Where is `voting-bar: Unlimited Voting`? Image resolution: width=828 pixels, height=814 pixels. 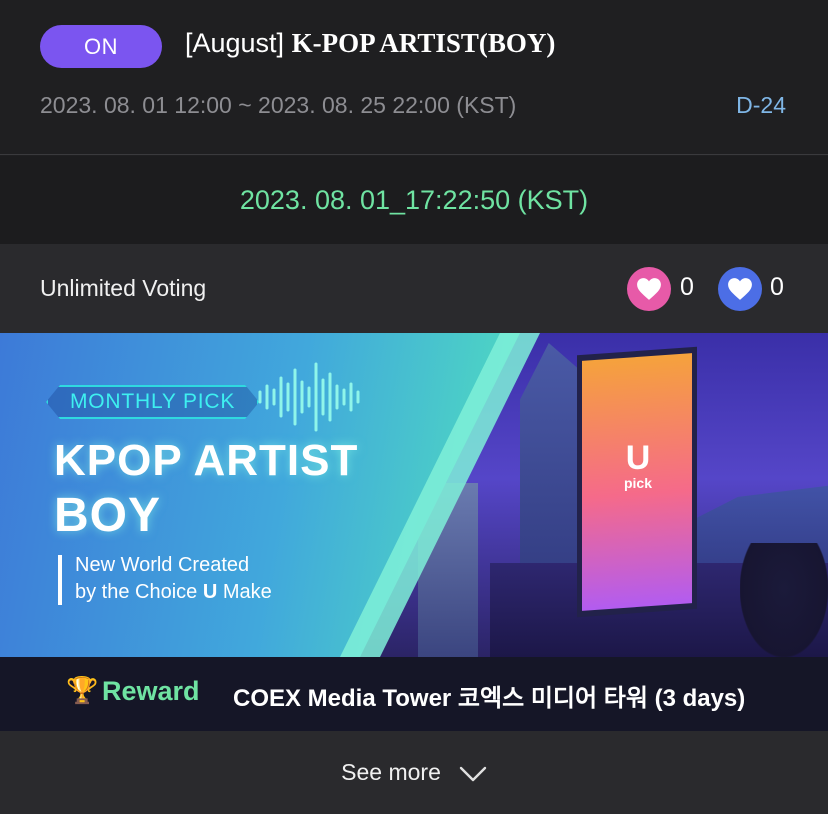
voting-bar: Unlimited Voting is located at coordinates (414, 288).